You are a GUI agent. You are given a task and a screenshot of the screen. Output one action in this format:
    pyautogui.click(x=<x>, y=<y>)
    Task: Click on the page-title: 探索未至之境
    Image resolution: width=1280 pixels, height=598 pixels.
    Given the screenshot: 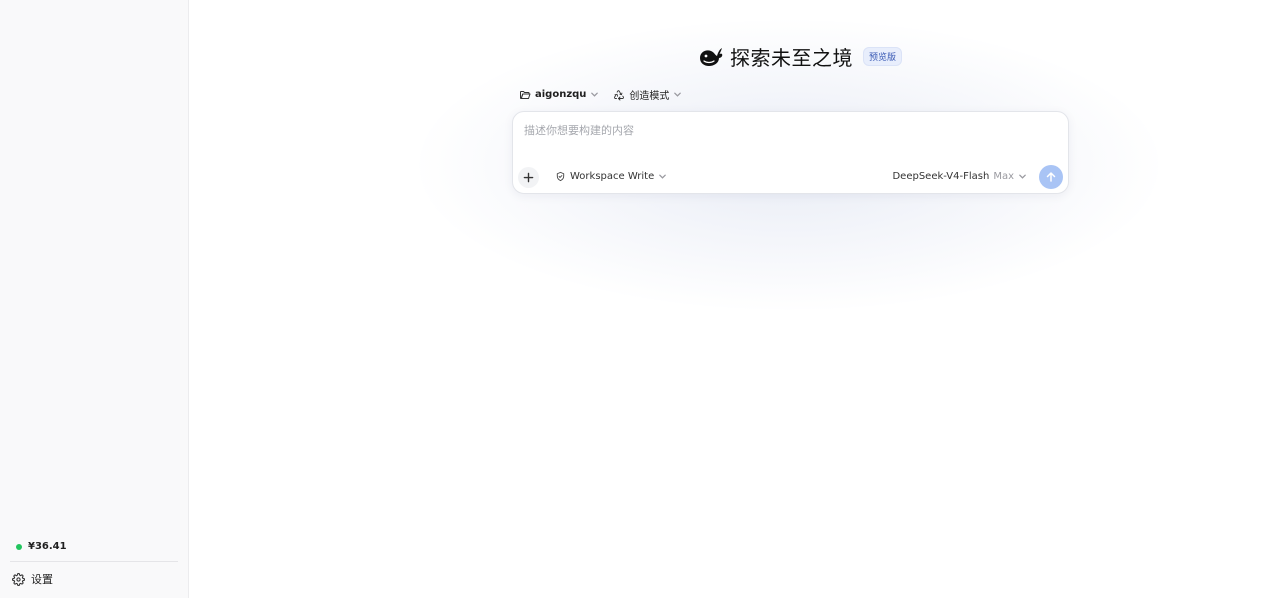 What is the action you would take?
    pyautogui.click(x=791, y=58)
    